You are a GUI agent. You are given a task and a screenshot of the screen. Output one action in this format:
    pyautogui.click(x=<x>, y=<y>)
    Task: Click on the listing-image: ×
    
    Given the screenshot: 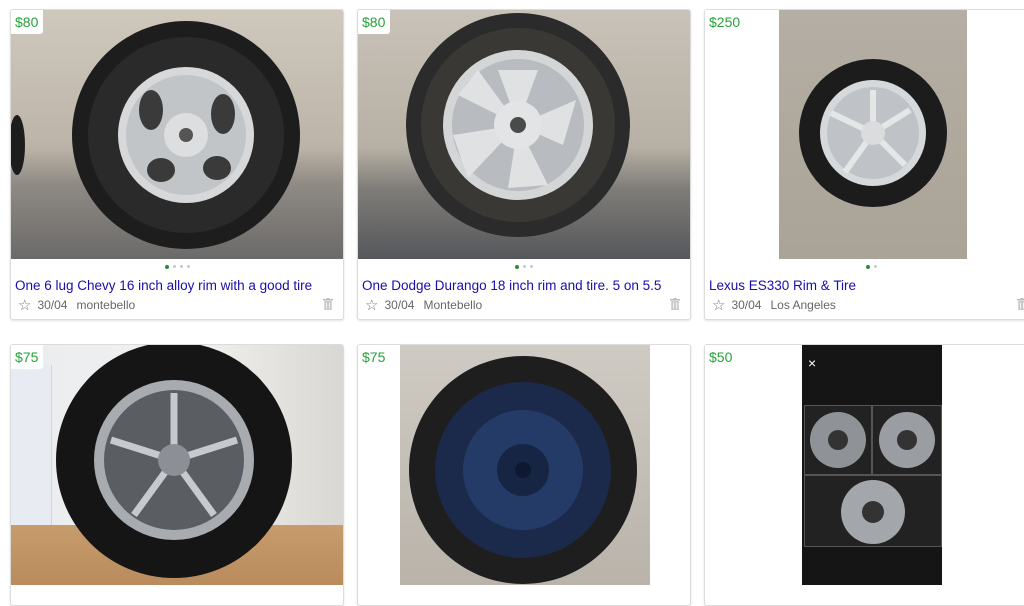 What is the action you would take?
    pyautogui.click(x=864, y=465)
    